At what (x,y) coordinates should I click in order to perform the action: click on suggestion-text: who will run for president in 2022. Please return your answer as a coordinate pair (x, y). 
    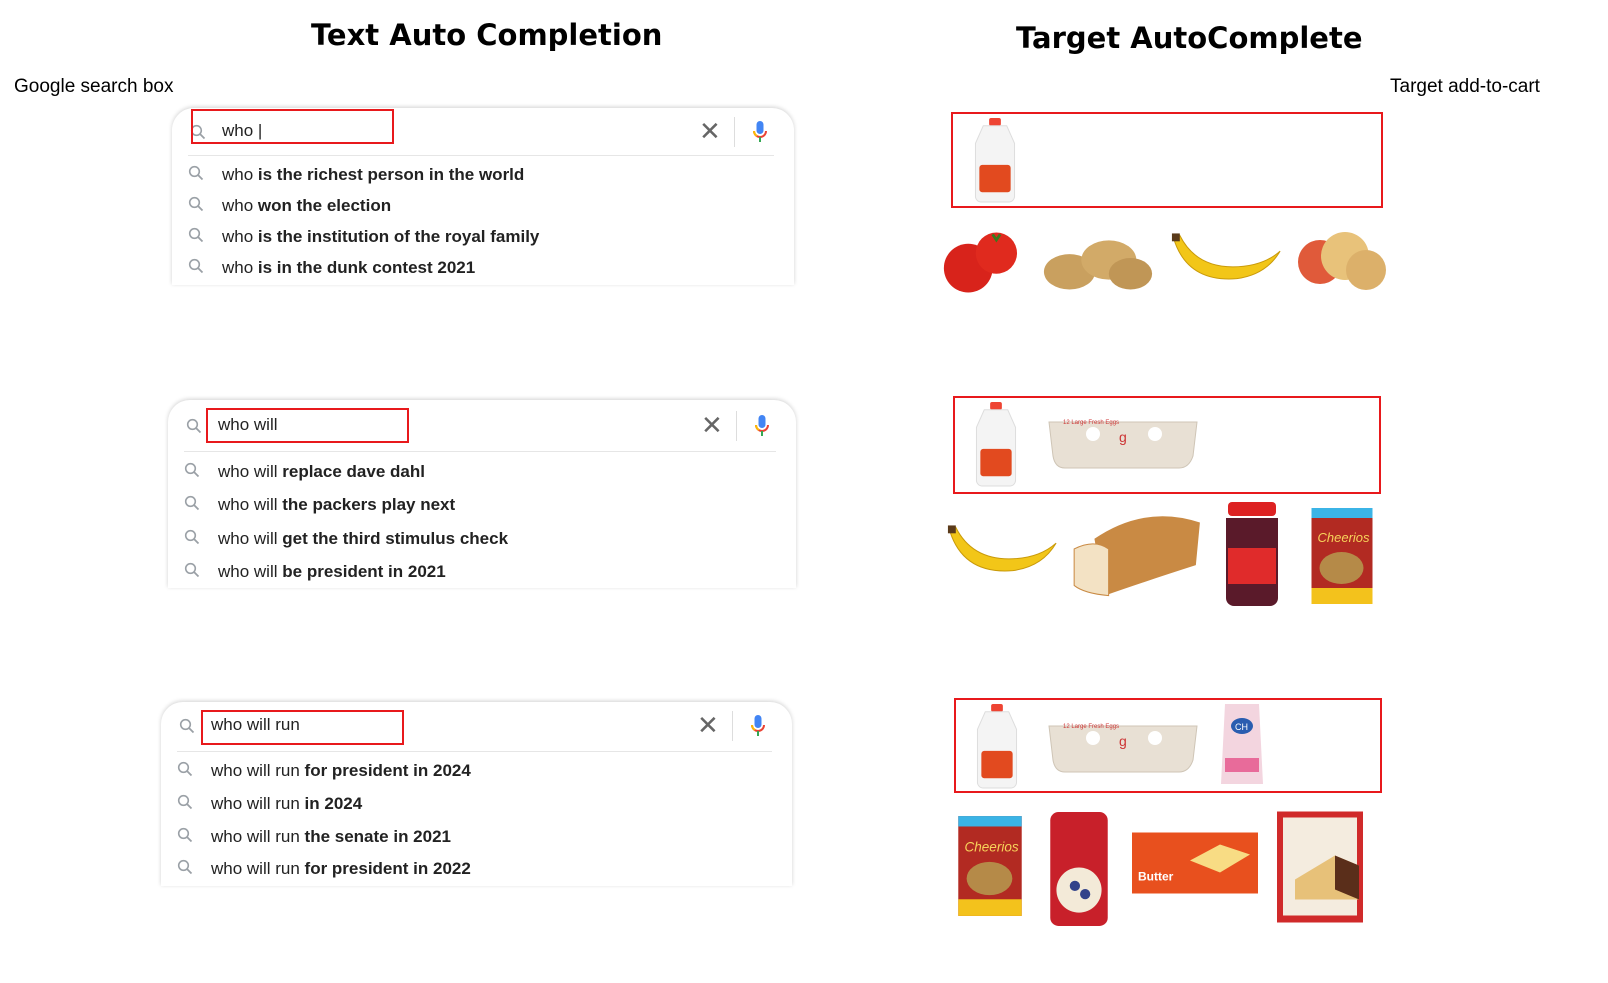
    Looking at the image, I should click on (341, 868).